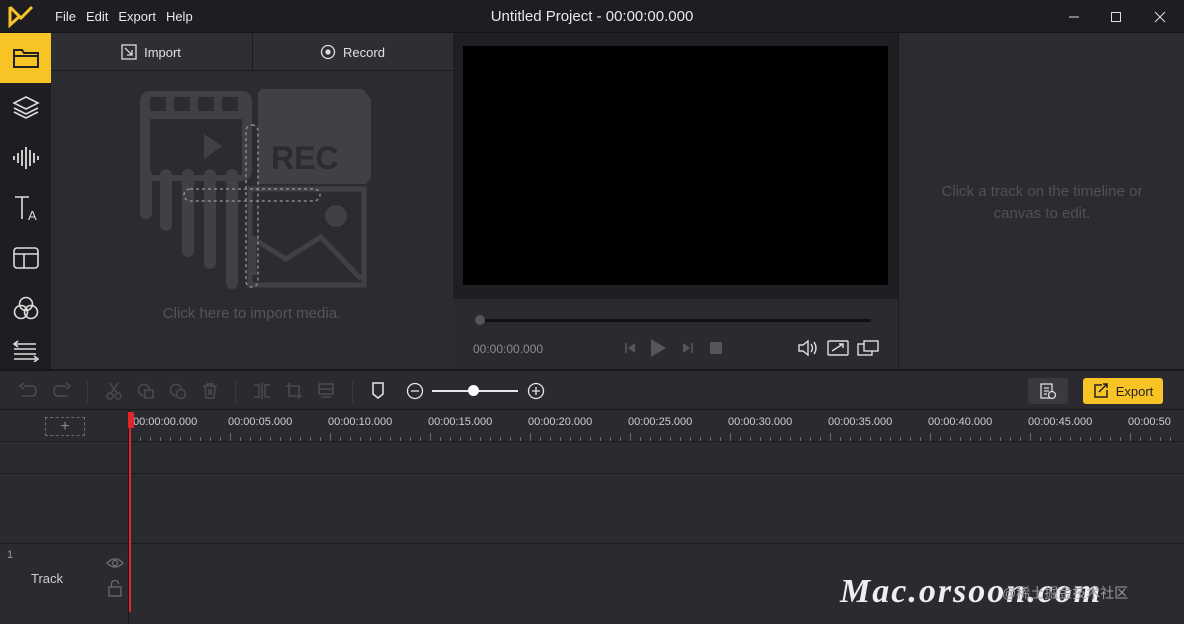  I want to click on detach-preview-button, so click(868, 348).